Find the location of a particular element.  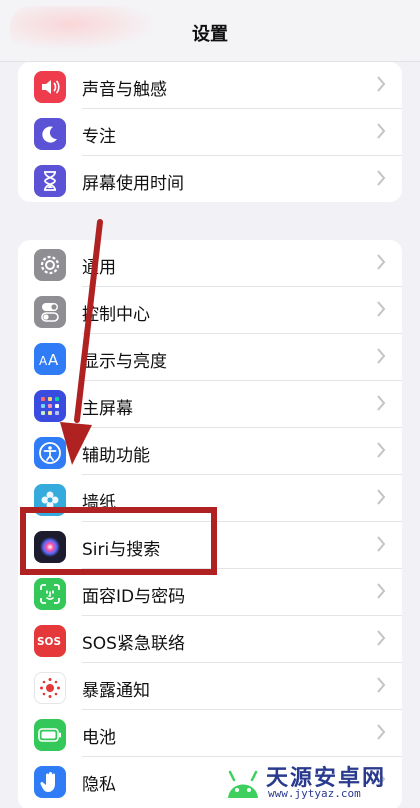

row-focus: 专注 is located at coordinates (210, 132).